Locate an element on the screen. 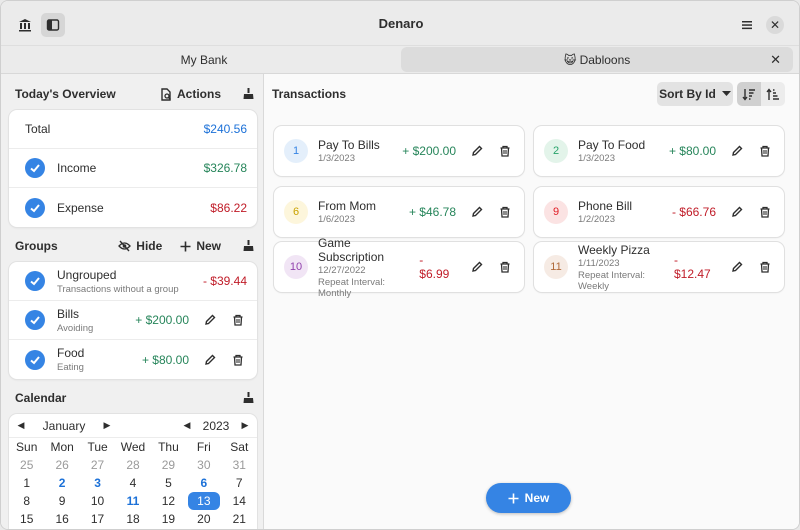 Image resolution: width=800 pixels, height=530 pixels. new-group-button: New is located at coordinates (200, 246).